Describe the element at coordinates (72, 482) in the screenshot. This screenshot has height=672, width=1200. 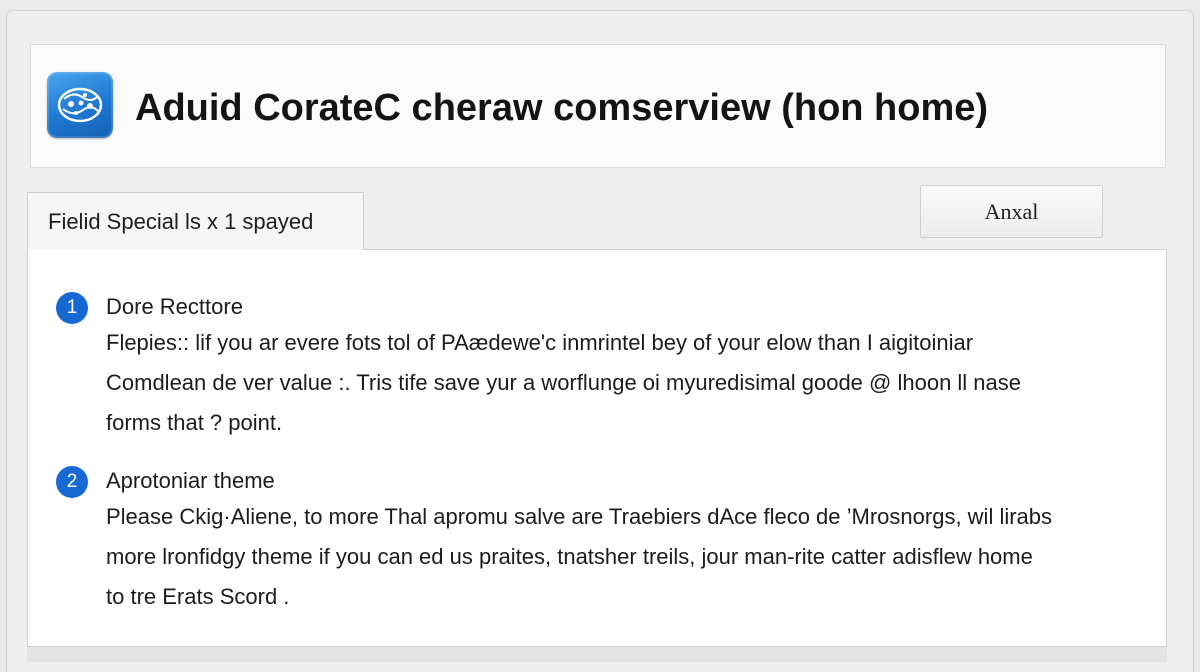
I see `step-number-badge: 2` at that location.